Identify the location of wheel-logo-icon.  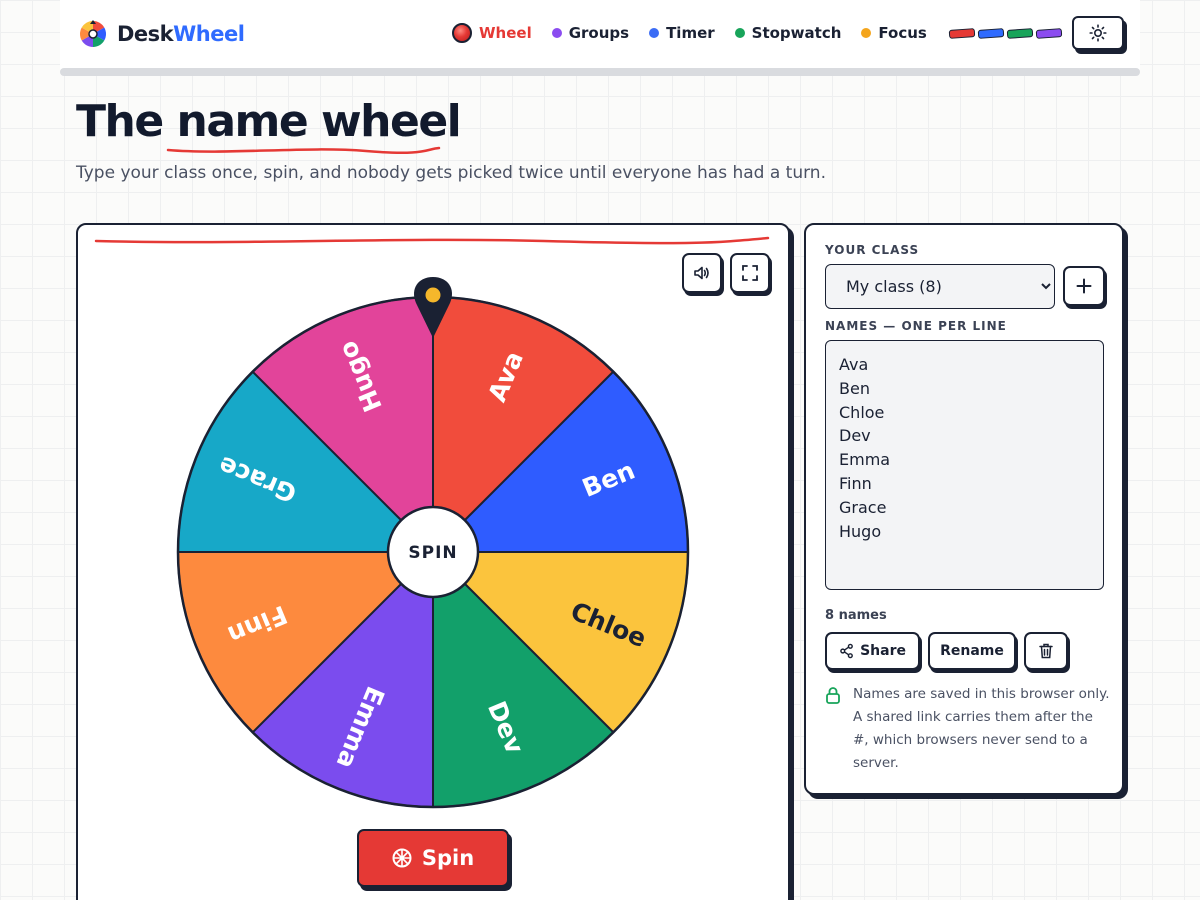
(93, 33).